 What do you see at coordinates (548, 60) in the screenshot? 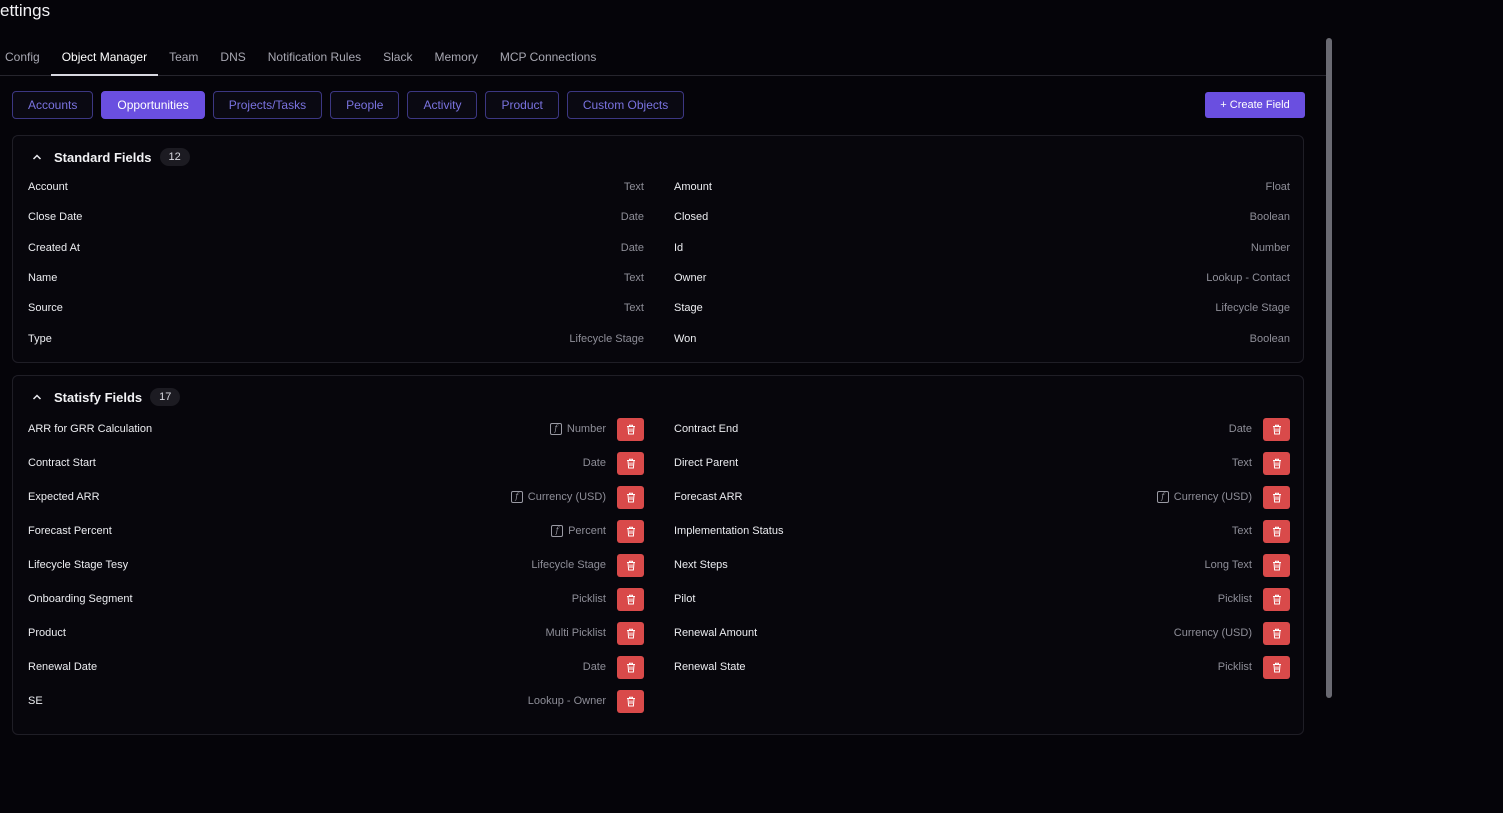
I see `tab-mcp-connections: MCP Connections` at bounding box center [548, 60].